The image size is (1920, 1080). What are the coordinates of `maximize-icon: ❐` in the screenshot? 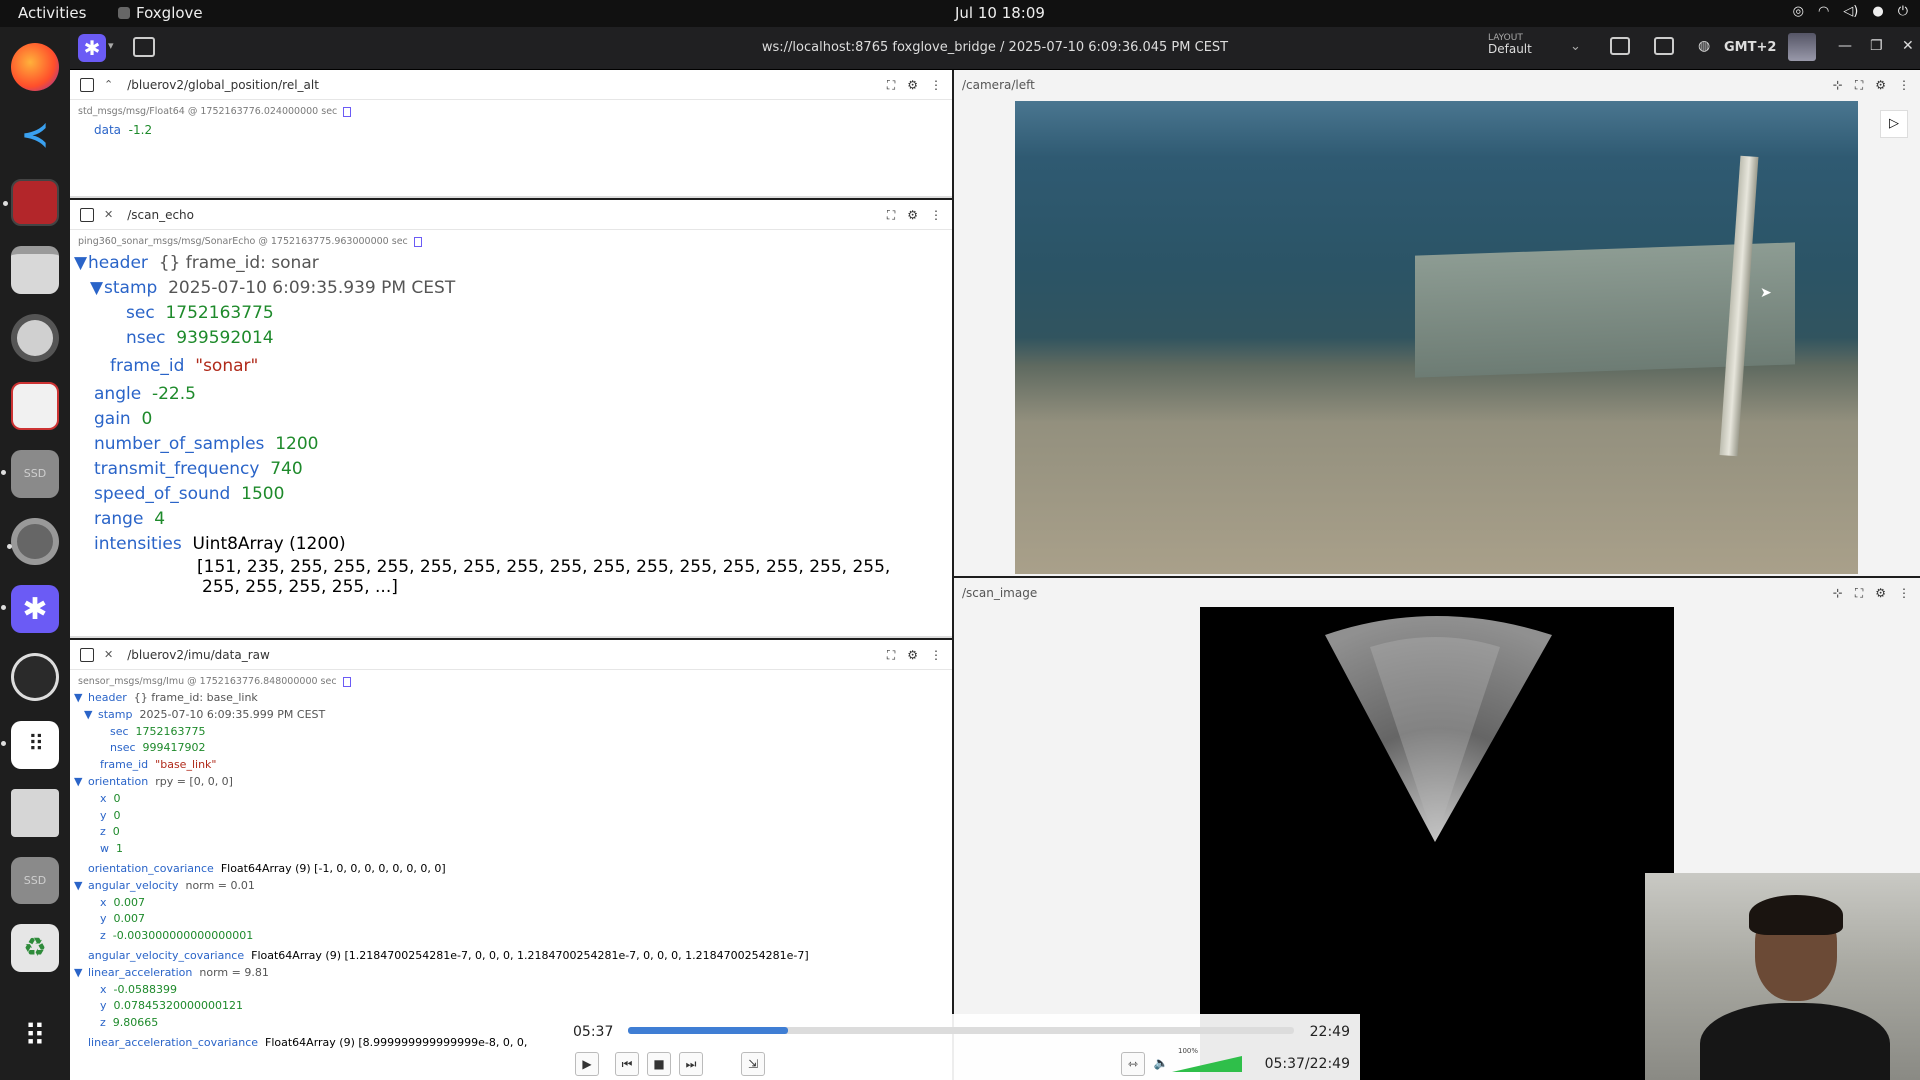 It's located at (1876, 46).